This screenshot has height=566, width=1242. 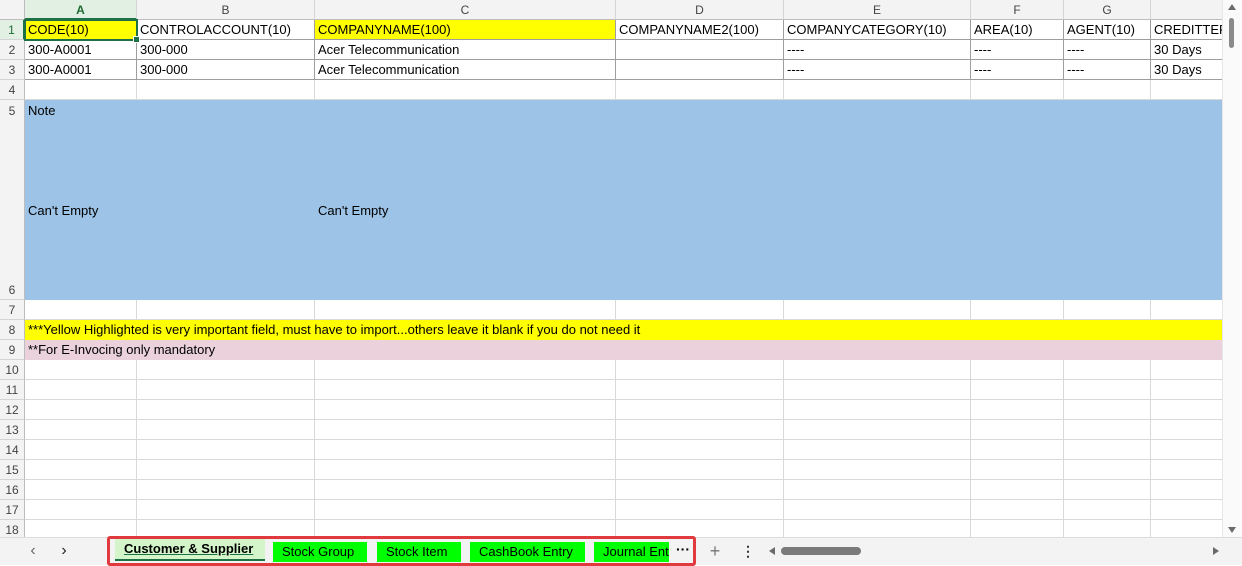 What do you see at coordinates (1017, 450) in the screenshot?
I see `cell-f14` at bounding box center [1017, 450].